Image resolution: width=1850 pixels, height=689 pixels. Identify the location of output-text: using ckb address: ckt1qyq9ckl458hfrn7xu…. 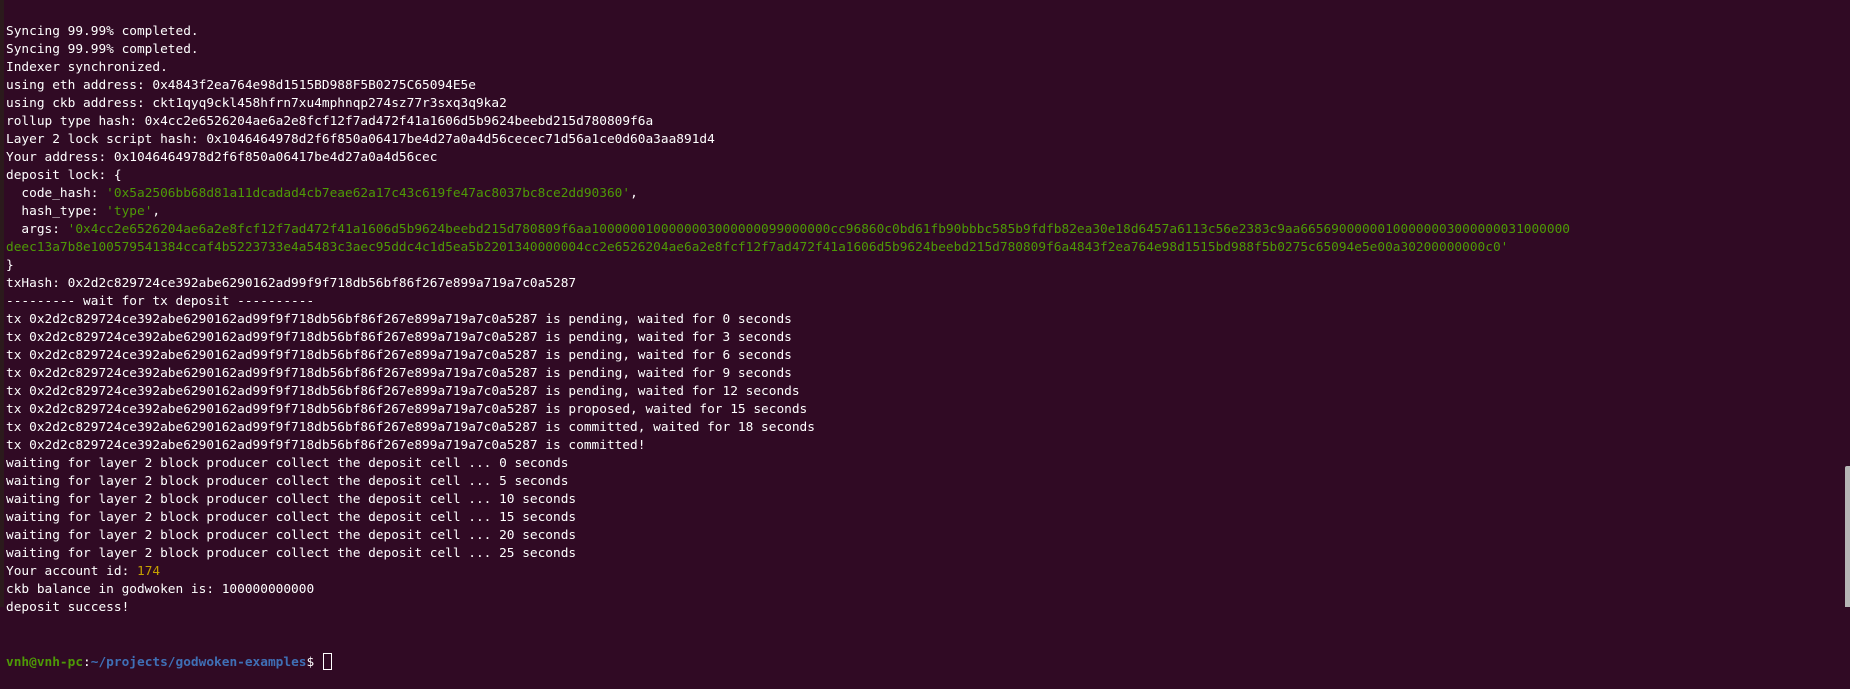
(256, 103).